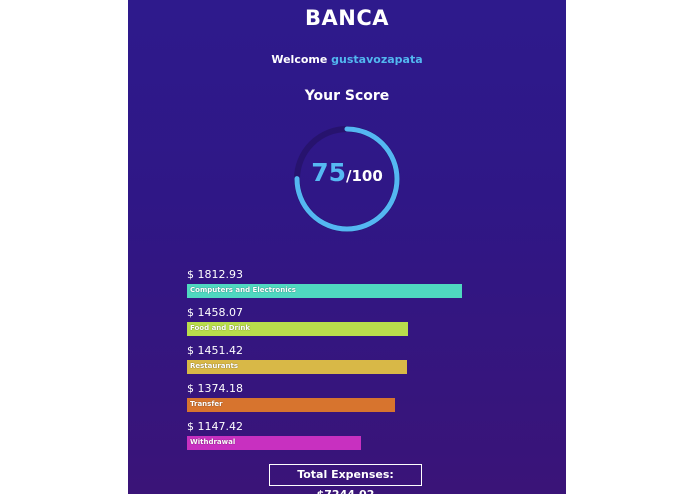 The image size is (695, 494). What do you see at coordinates (345, 479) in the screenshot?
I see `total-expenses: Total Expenses: $7244.02` at bounding box center [345, 479].